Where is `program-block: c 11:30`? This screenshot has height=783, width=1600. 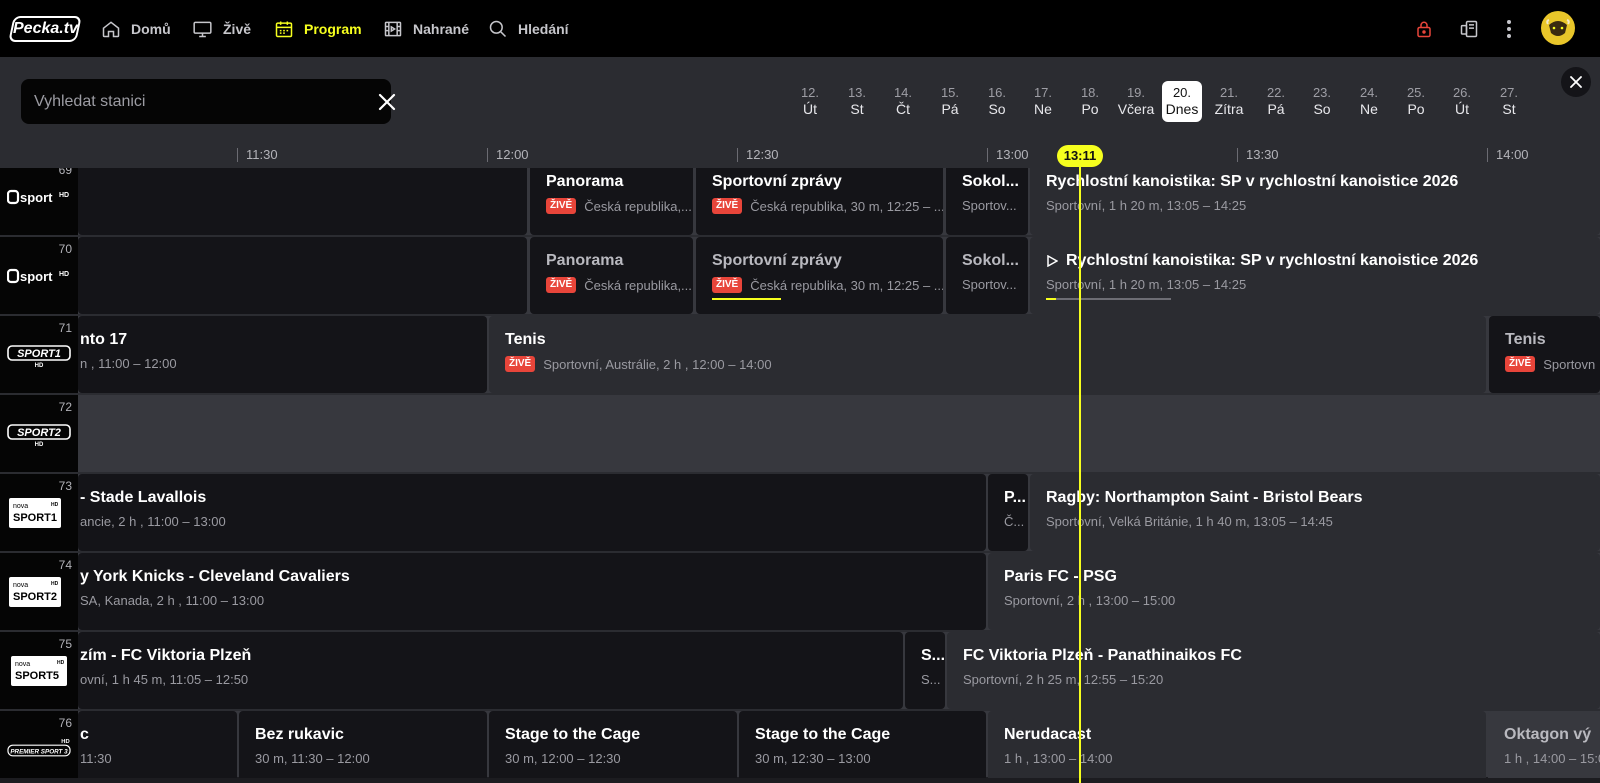 program-block: c 11:30 is located at coordinates (157, 744).